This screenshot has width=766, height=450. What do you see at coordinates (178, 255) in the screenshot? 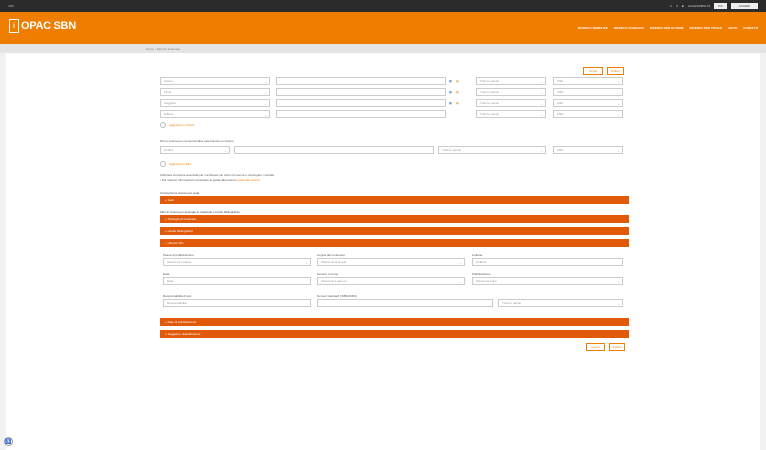
I see `filter-label: Paese di pubblicazione` at bounding box center [178, 255].